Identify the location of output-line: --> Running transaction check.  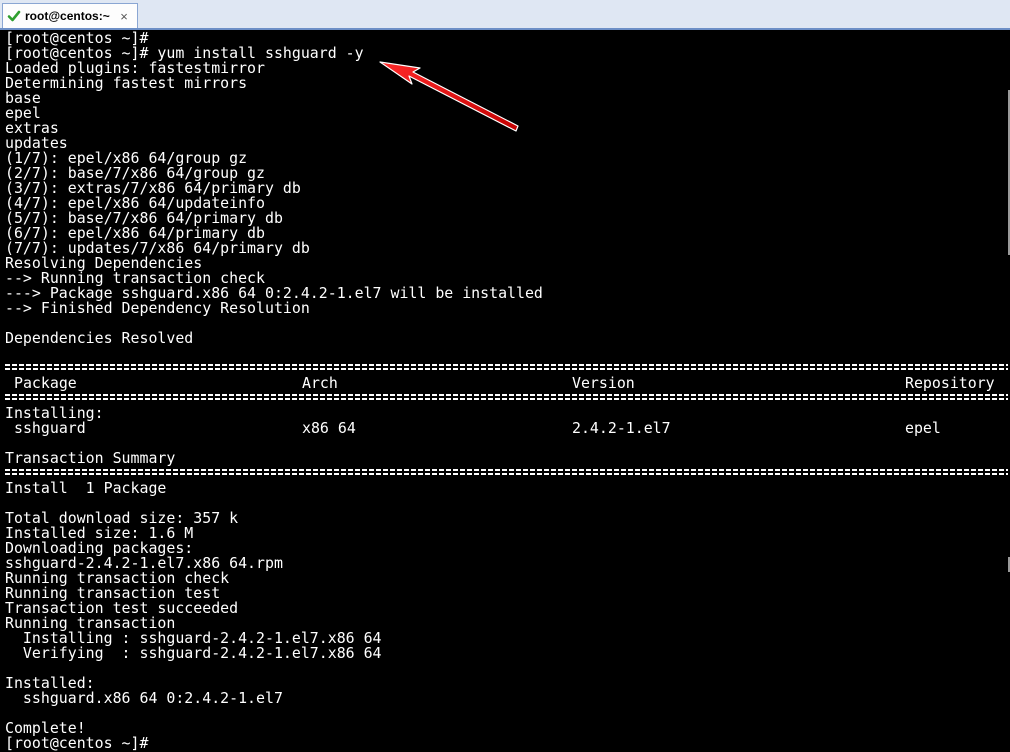
(135, 278).